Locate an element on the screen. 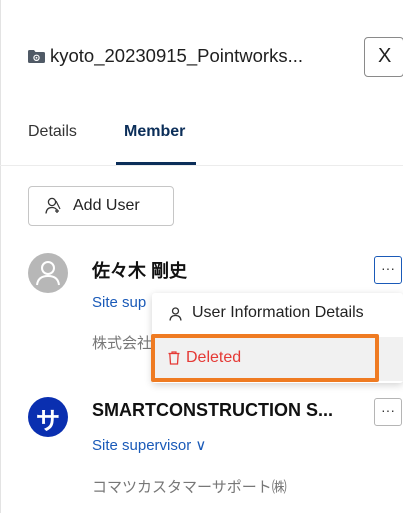 This screenshot has height=513, width=403. tab-details: Details is located at coordinates (52, 132).